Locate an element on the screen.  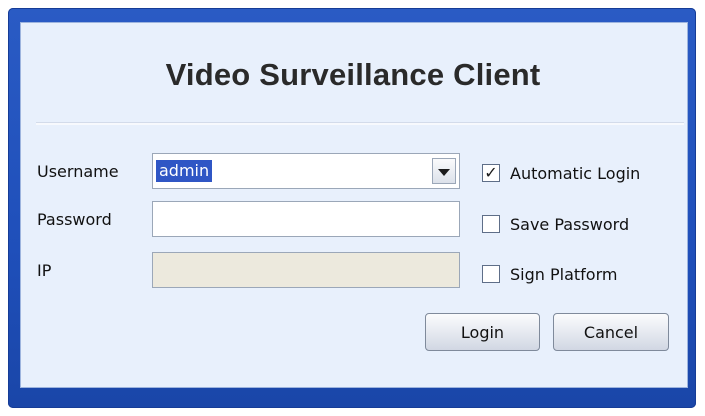
page-title: Video Surveillance Client is located at coordinates (353, 74).